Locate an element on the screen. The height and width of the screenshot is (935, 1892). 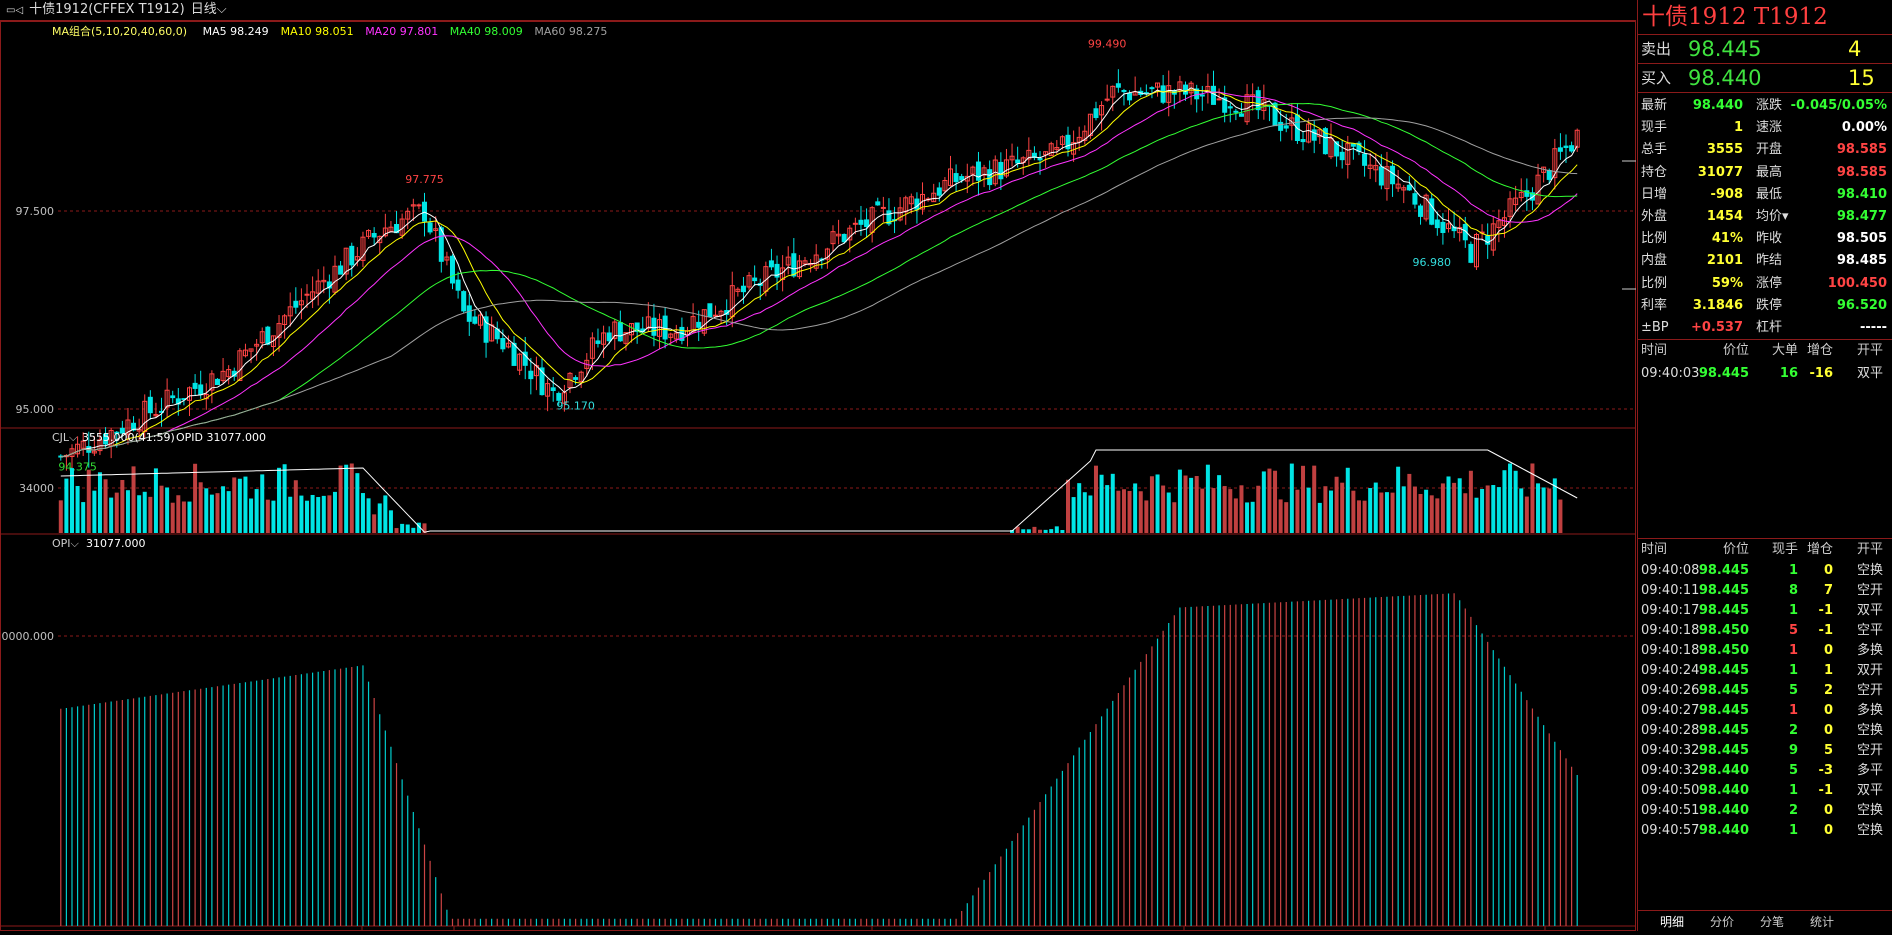
ma-legend-item: MA20 97.801 is located at coordinates (401, 31).